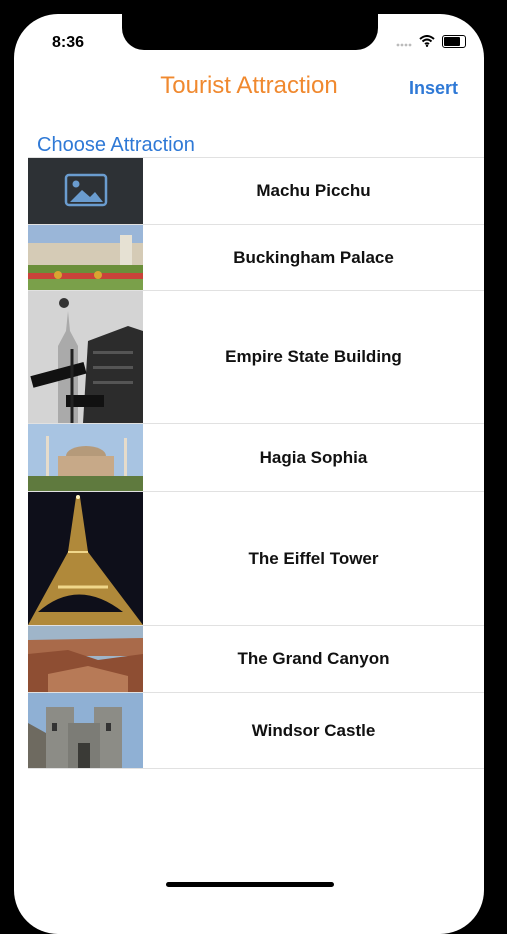 The width and height of the screenshot is (507, 934). What do you see at coordinates (85, 257) in the screenshot?
I see `buckingham-palace-photo` at bounding box center [85, 257].